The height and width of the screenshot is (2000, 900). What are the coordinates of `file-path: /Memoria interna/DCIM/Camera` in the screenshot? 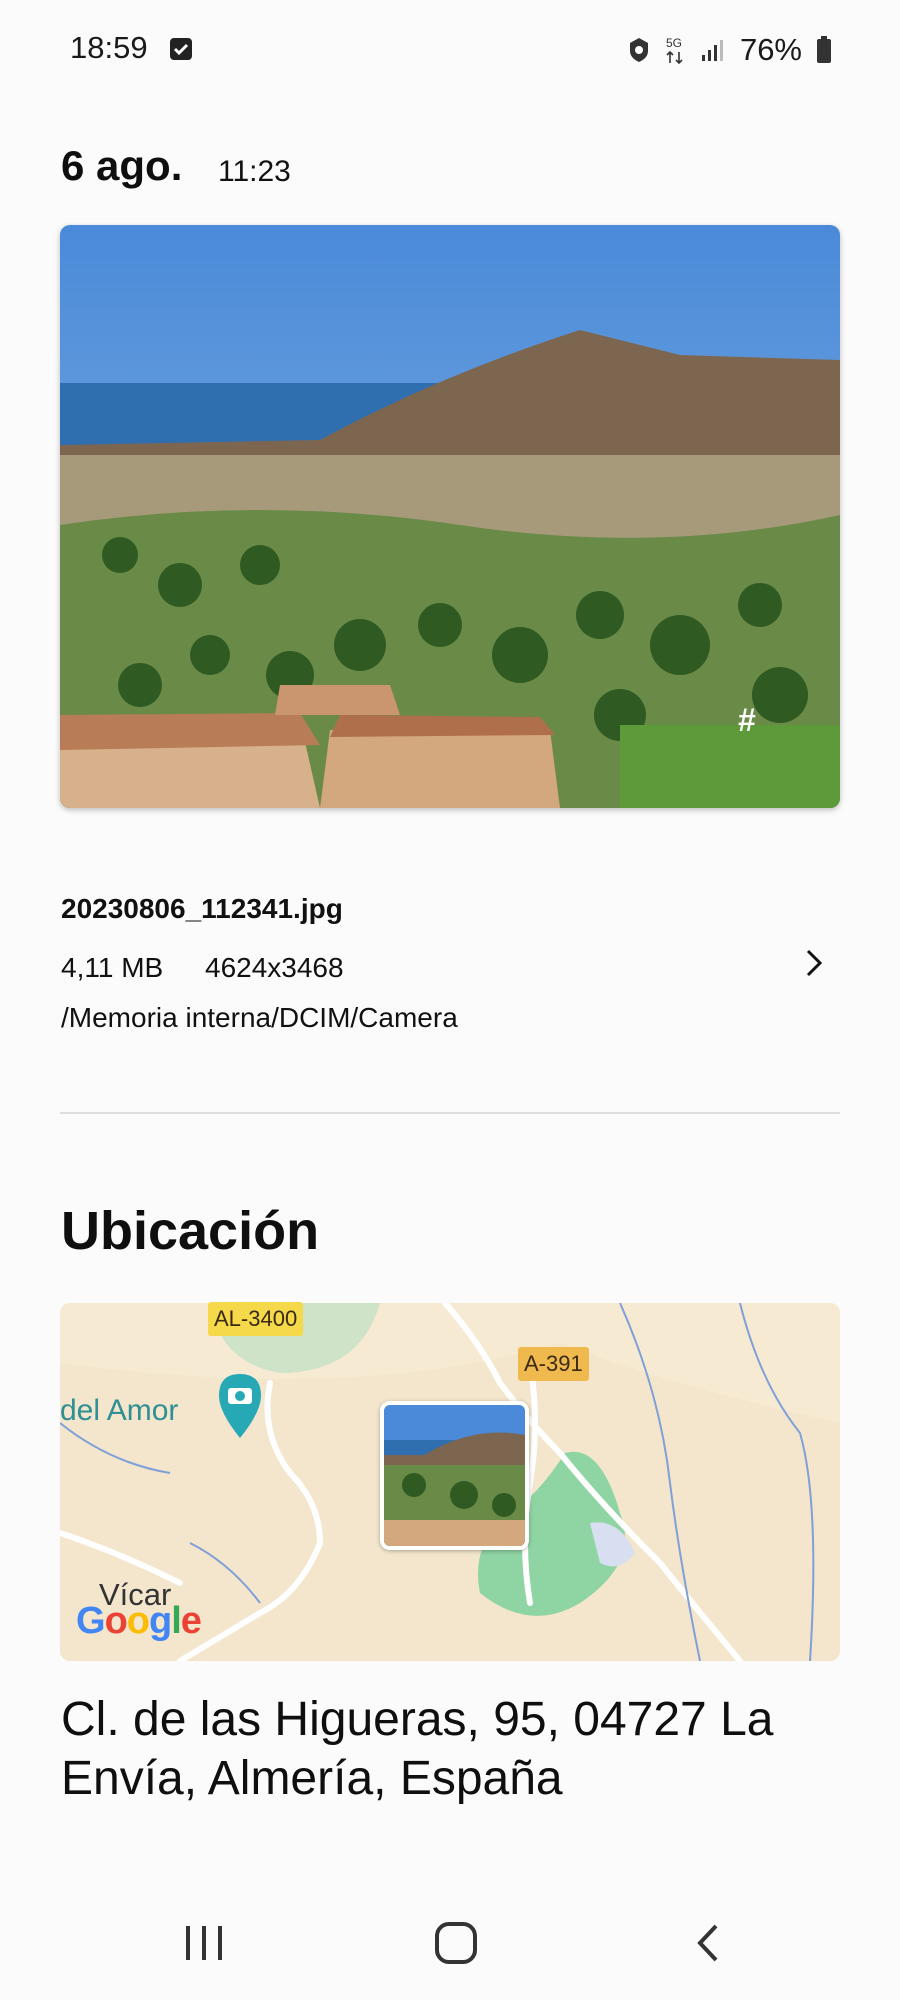 It's located at (259, 1017).